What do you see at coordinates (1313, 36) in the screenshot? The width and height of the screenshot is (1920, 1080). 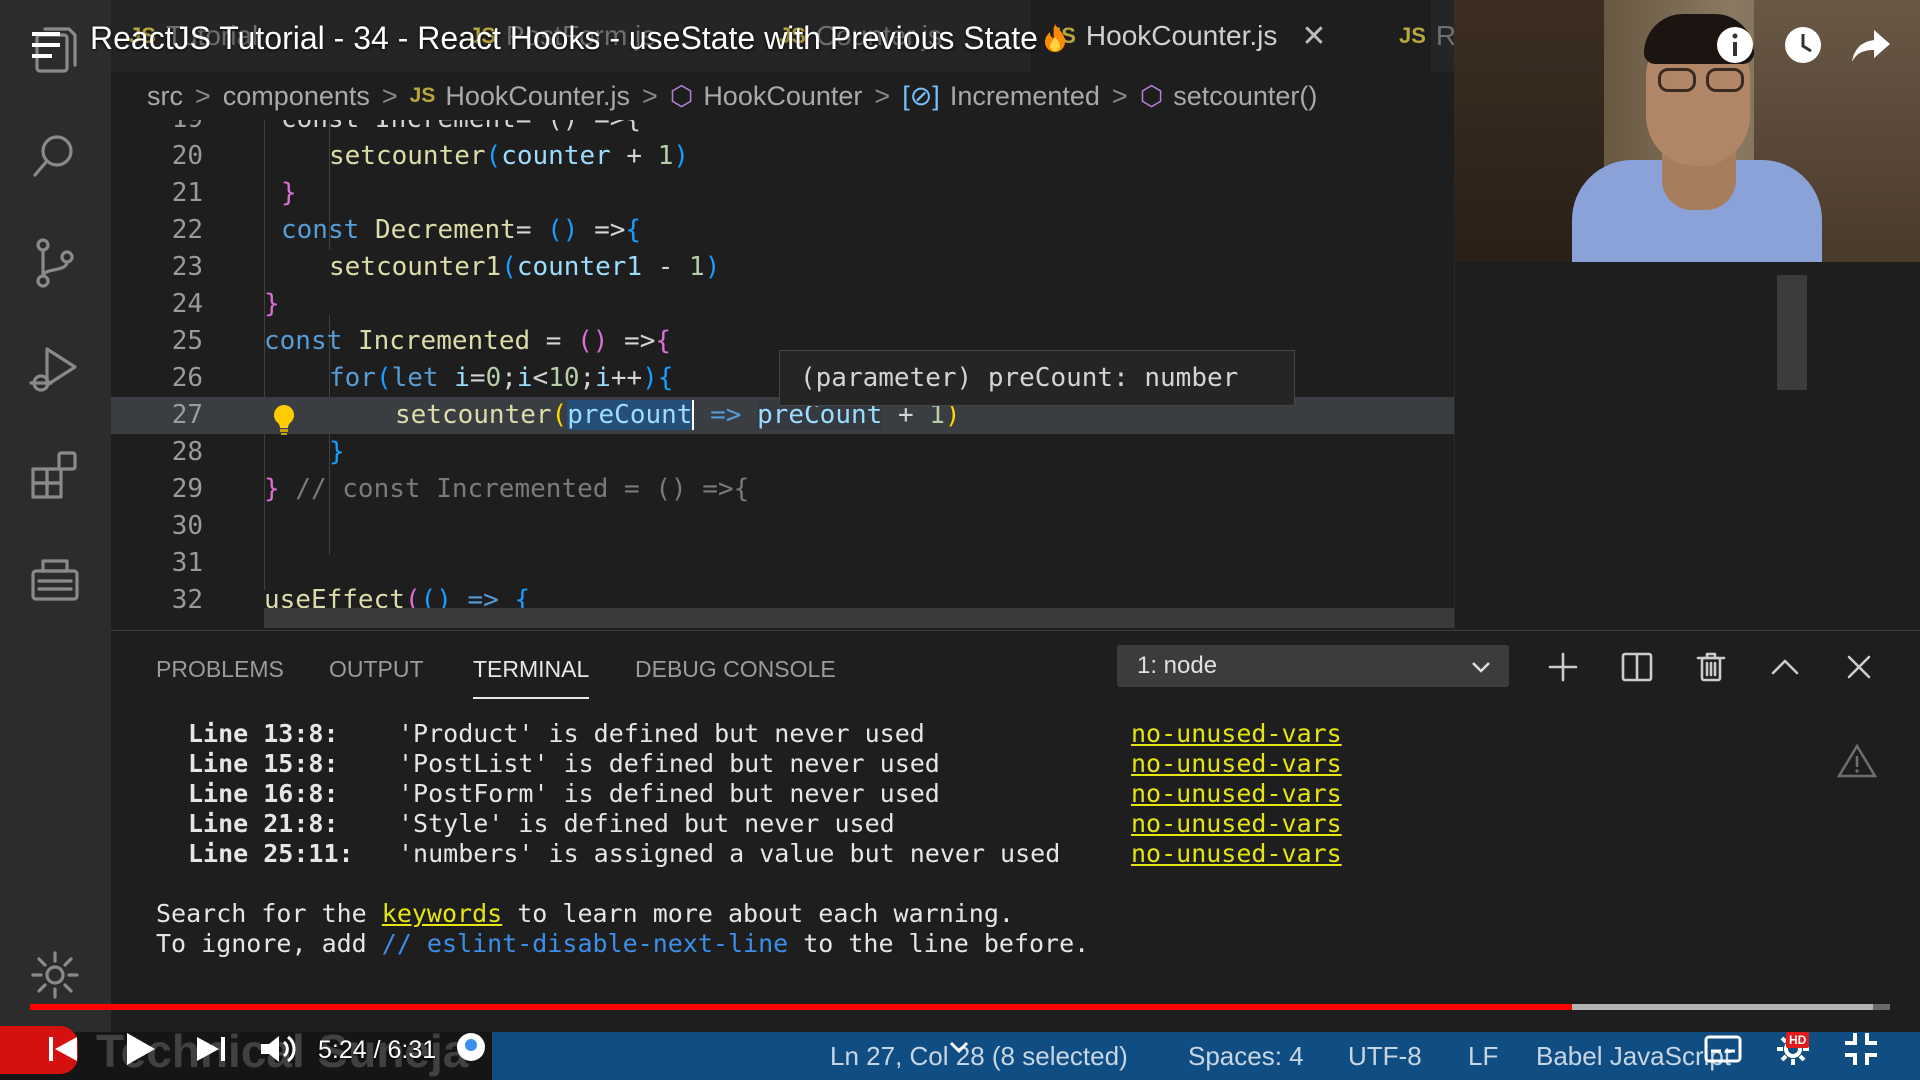 I see `close-tab-icon: ✕` at bounding box center [1313, 36].